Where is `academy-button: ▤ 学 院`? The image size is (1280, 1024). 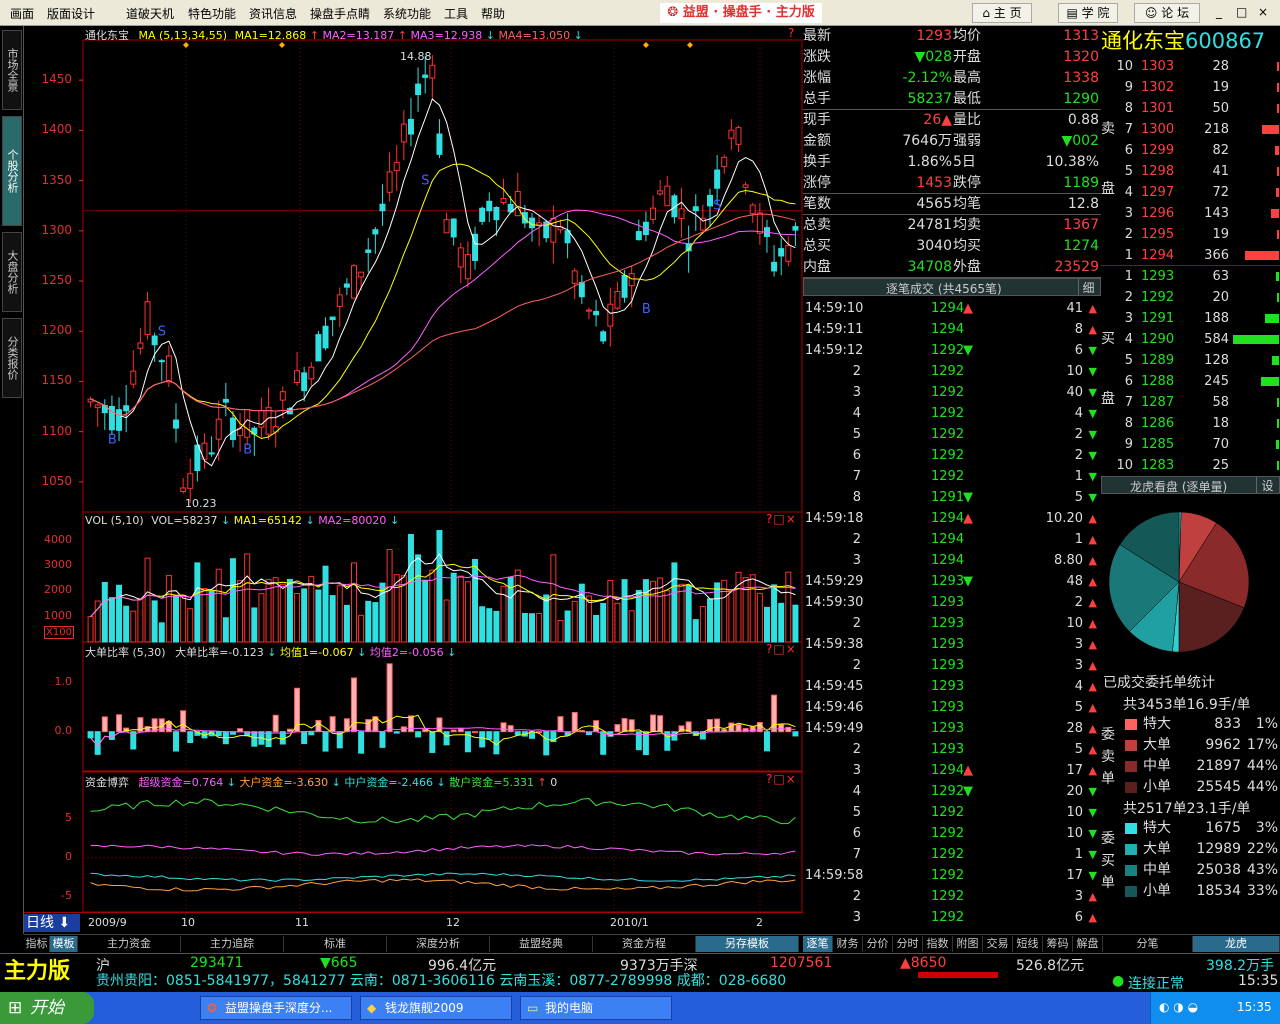
academy-button: ▤ 学 院 is located at coordinates (1088, 13).